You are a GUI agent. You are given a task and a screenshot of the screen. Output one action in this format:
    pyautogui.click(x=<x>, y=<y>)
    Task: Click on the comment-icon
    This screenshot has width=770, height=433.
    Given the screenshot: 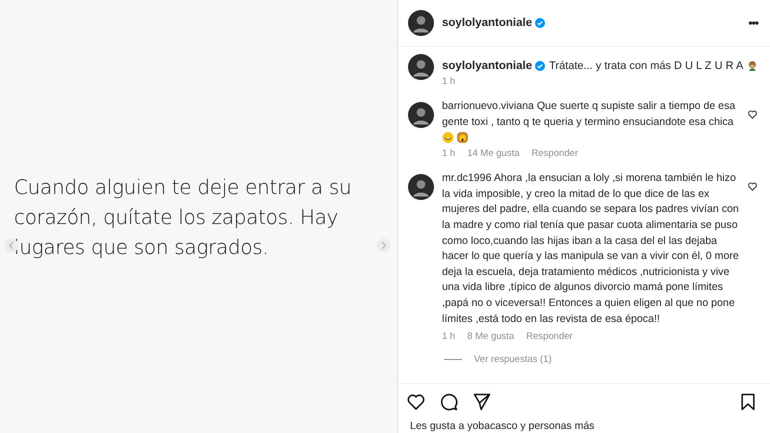 What is the action you would take?
    pyautogui.click(x=449, y=402)
    